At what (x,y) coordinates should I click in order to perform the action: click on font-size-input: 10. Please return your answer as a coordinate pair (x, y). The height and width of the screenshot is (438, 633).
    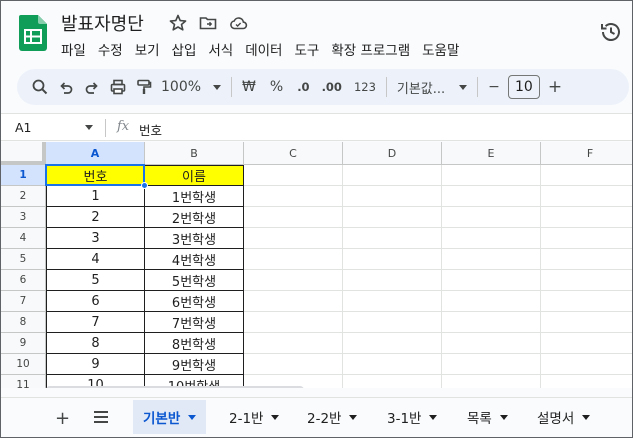
    Looking at the image, I should click on (523, 87).